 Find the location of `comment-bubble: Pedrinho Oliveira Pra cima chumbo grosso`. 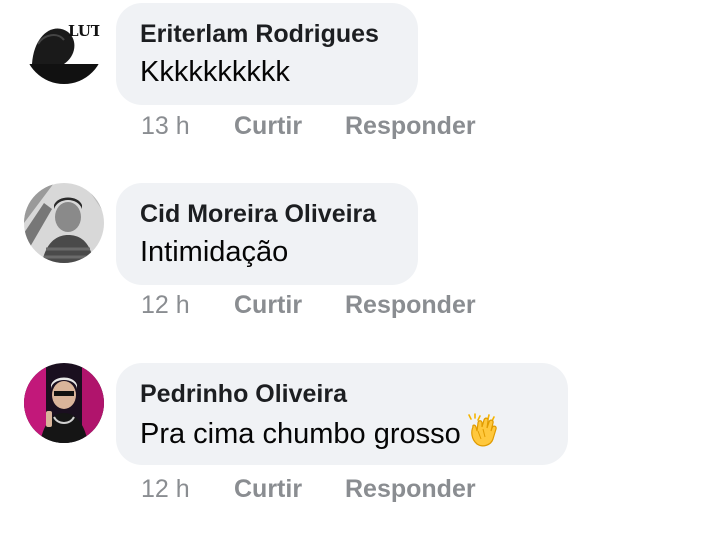

comment-bubble: Pedrinho Oliveira Pra cima chumbo grosso is located at coordinates (342, 414).